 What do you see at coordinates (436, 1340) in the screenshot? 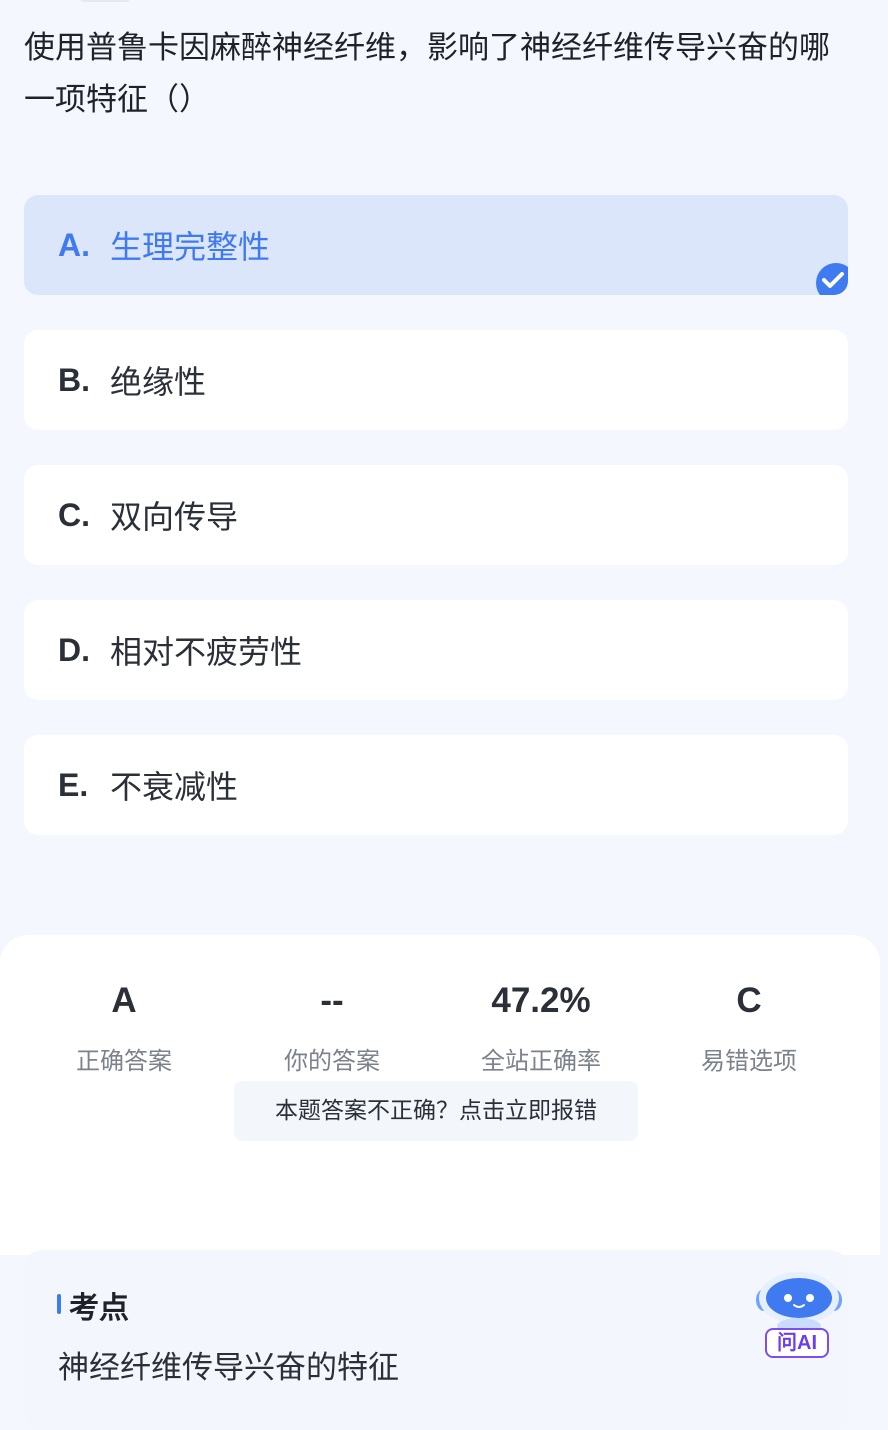
I see `key-point-card: 考点 神经纤维传导兴奋的特征 问AI` at bounding box center [436, 1340].